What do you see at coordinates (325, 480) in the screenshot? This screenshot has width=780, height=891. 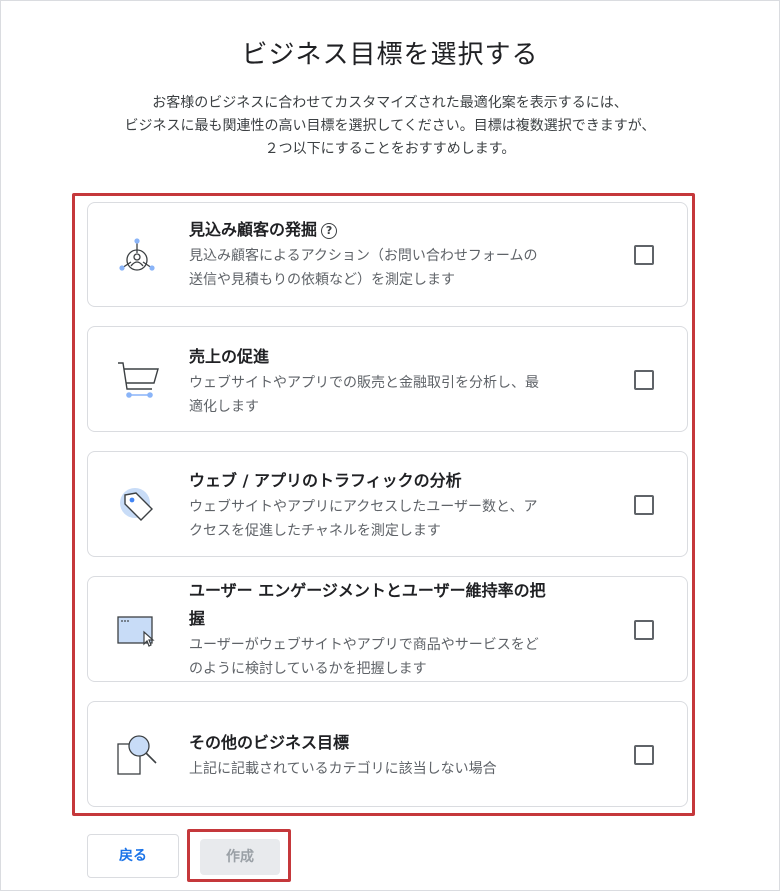 I see `goal-title: ウェブ / アプリのトラフィックの分析` at bounding box center [325, 480].